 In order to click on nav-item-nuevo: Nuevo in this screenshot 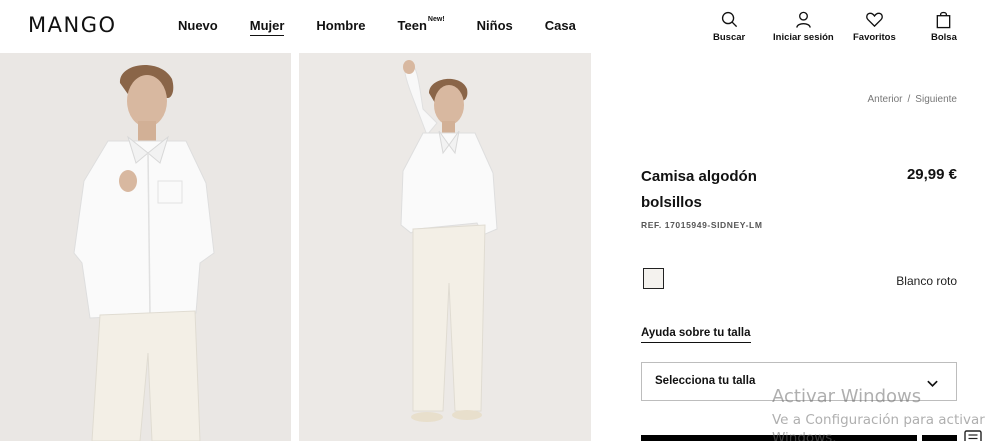, I will do `click(198, 27)`.